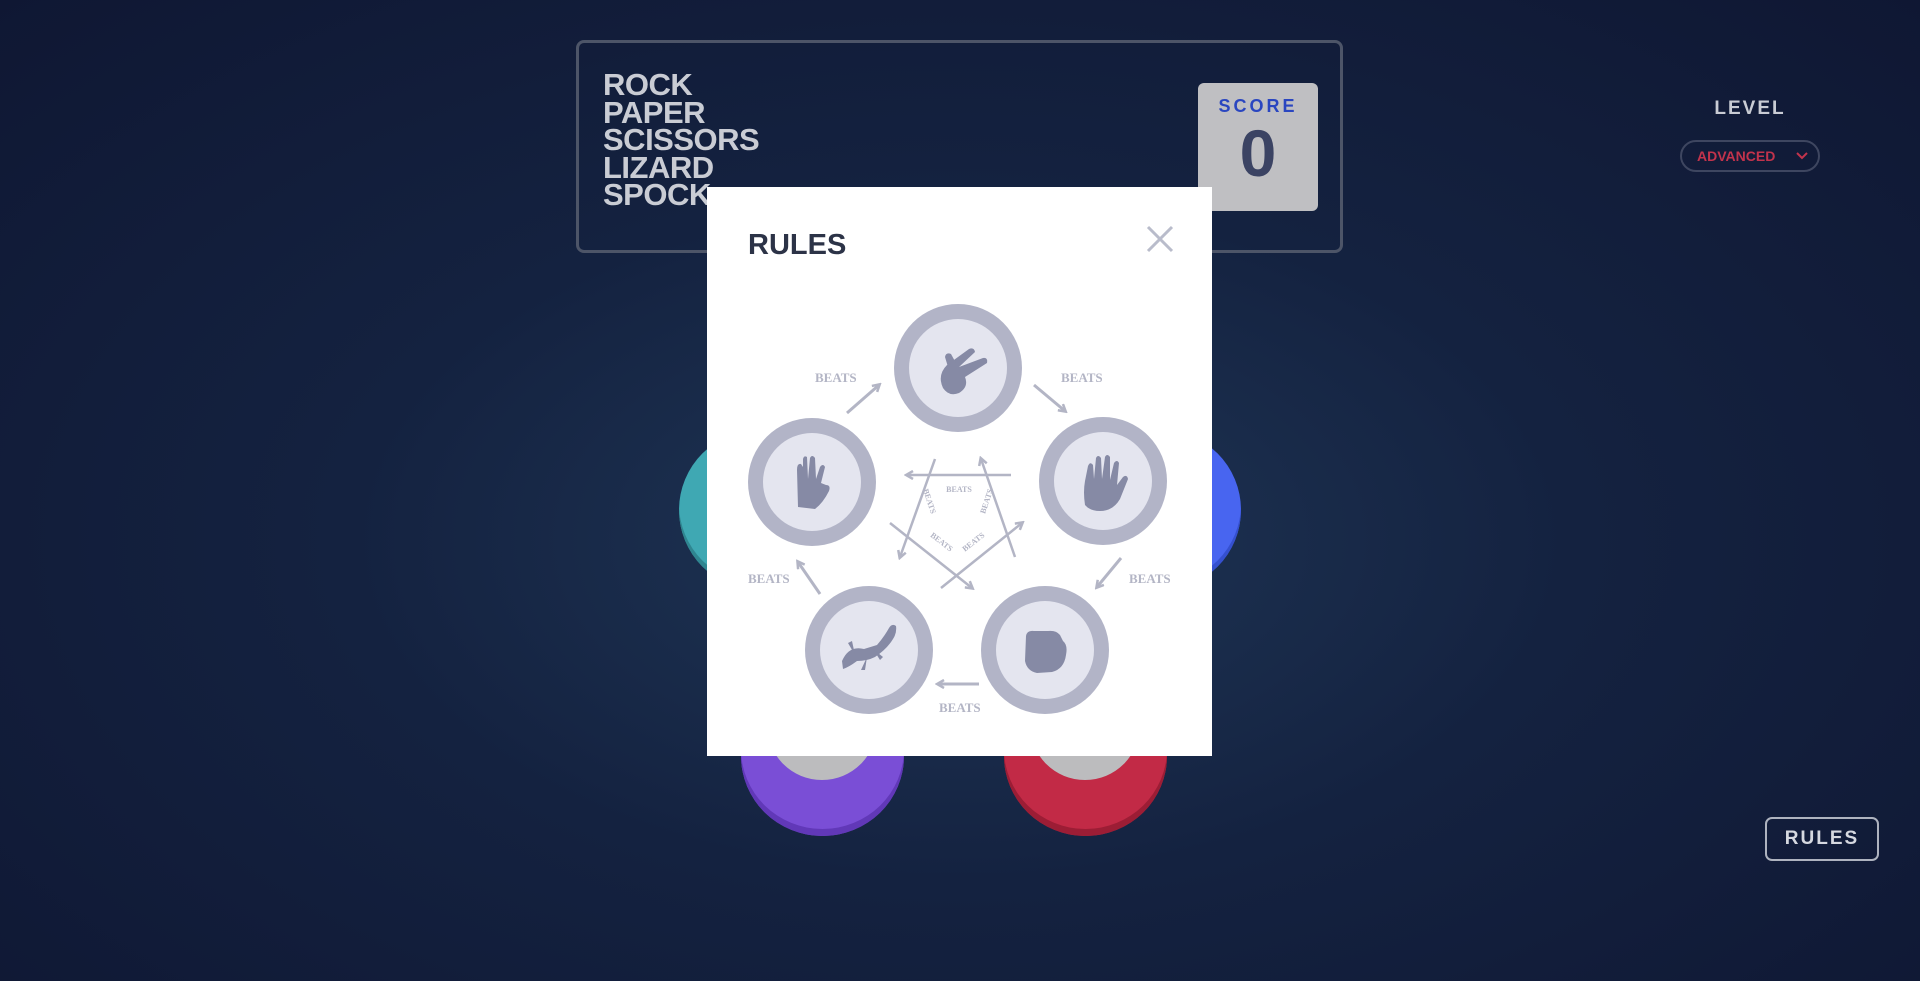 The image size is (1920, 981). Describe the element at coordinates (1750, 108) in the screenshot. I see `level-label: LEVEL` at that location.